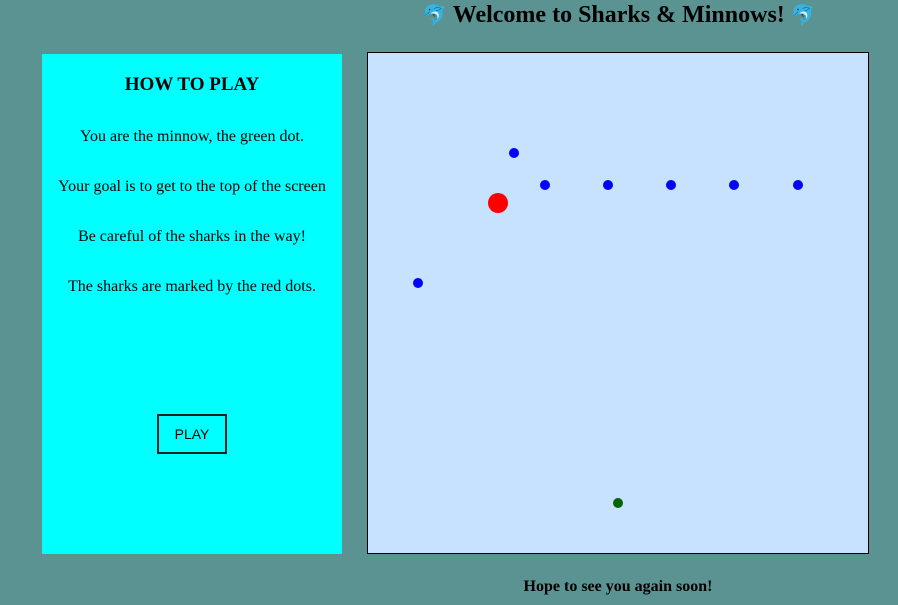 The height and width of the screenshot is (605, 898). What do you see at coordinates (192, 136) in the screenshot?
I see `instruction-line: You are the minnow, the green dot.` at bounding box center [192, 136].